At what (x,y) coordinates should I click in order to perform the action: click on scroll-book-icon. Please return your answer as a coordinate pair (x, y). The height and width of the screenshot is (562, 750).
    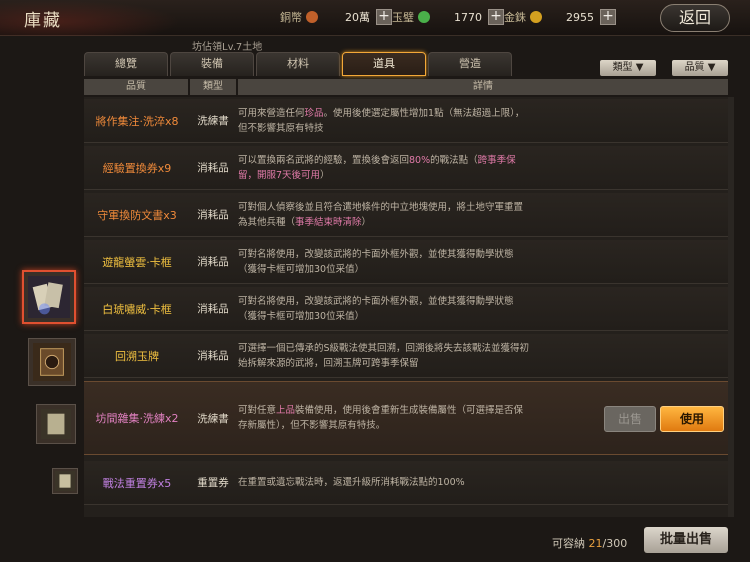
    Looking at the image, I should click on (49, 297).